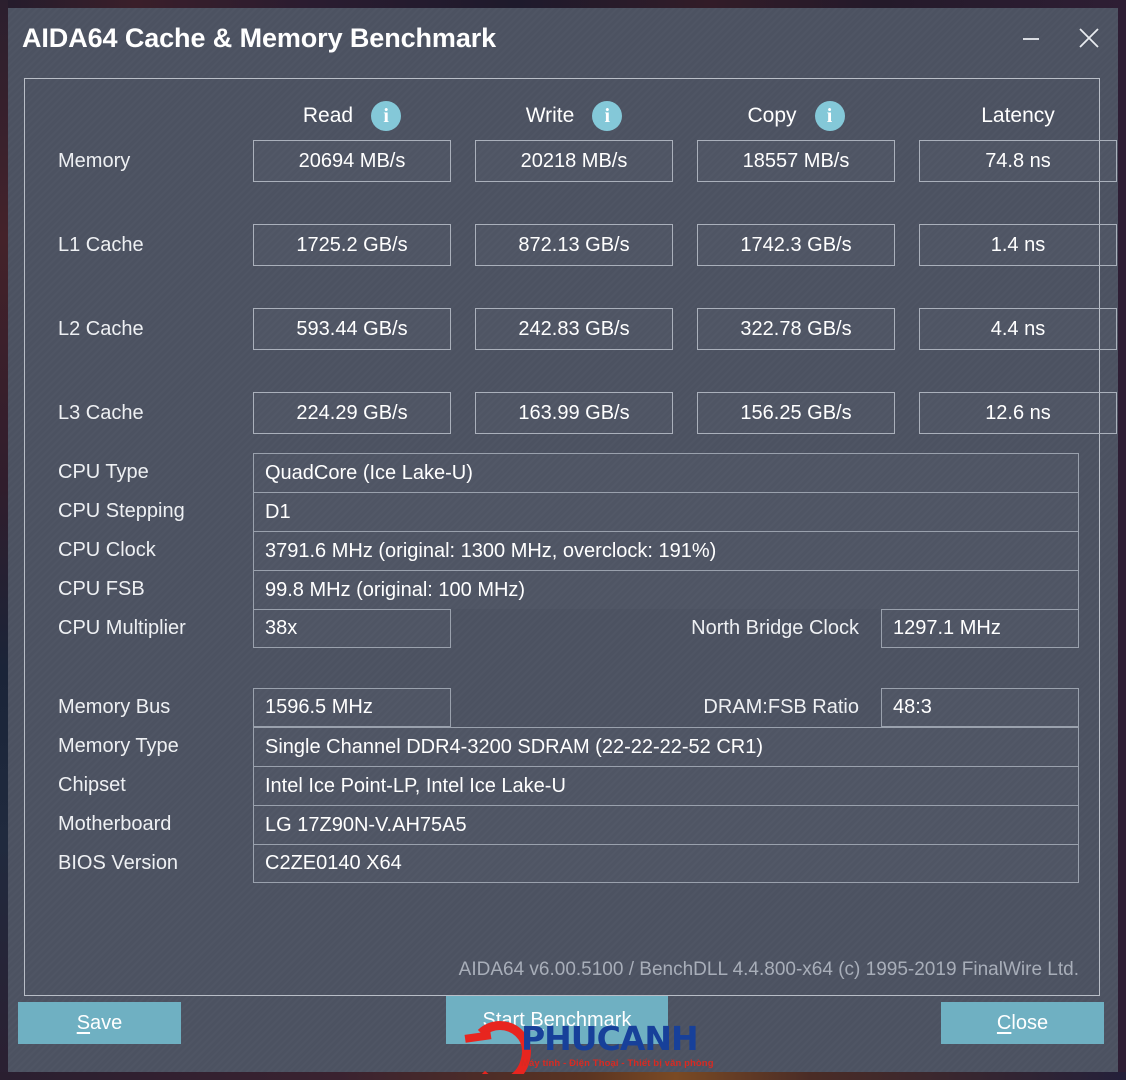 The height and width of the screenshot is (1080, 1126). What do you see at coordinates (115, 824) in the screenshot?
I see `motherboard-label: Motherboard` at bounding box center [115, 824].